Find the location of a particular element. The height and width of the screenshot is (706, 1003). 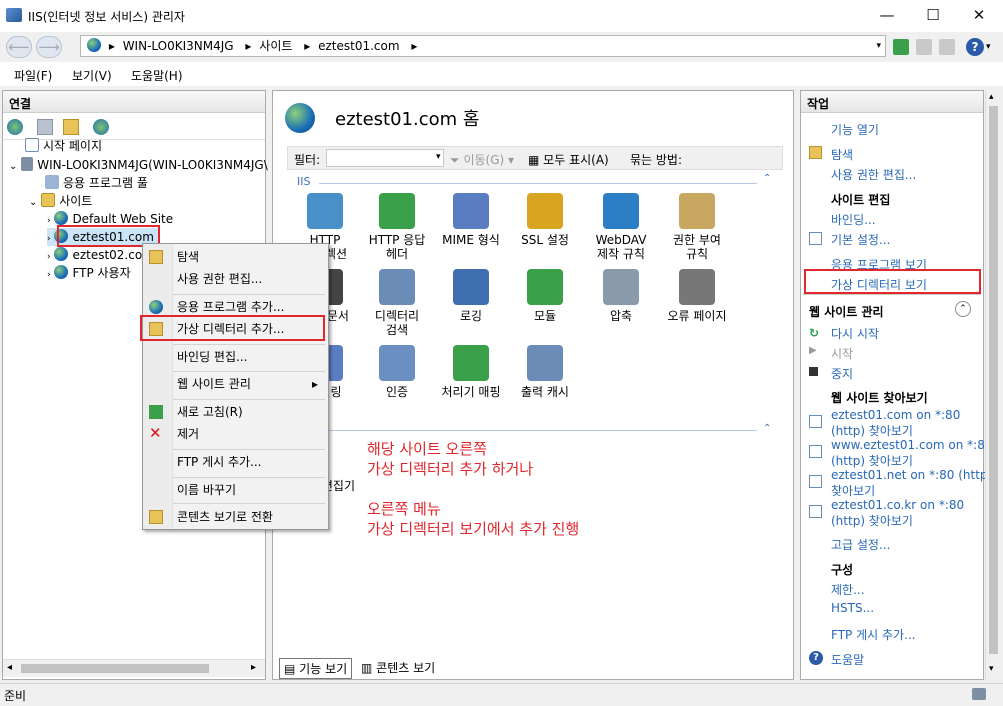

save-icon is located at coordinates (45, 127).